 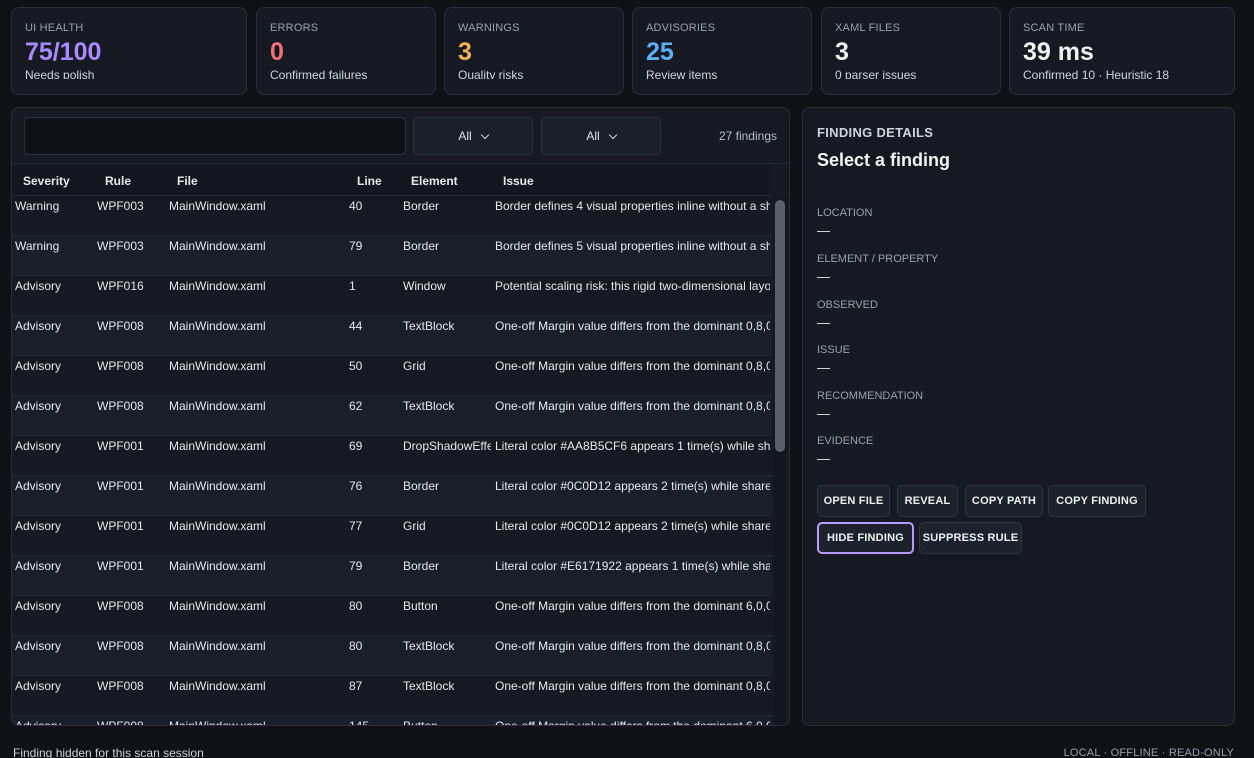 I want to click on cell-line: 79, so click(x=356, y=566).